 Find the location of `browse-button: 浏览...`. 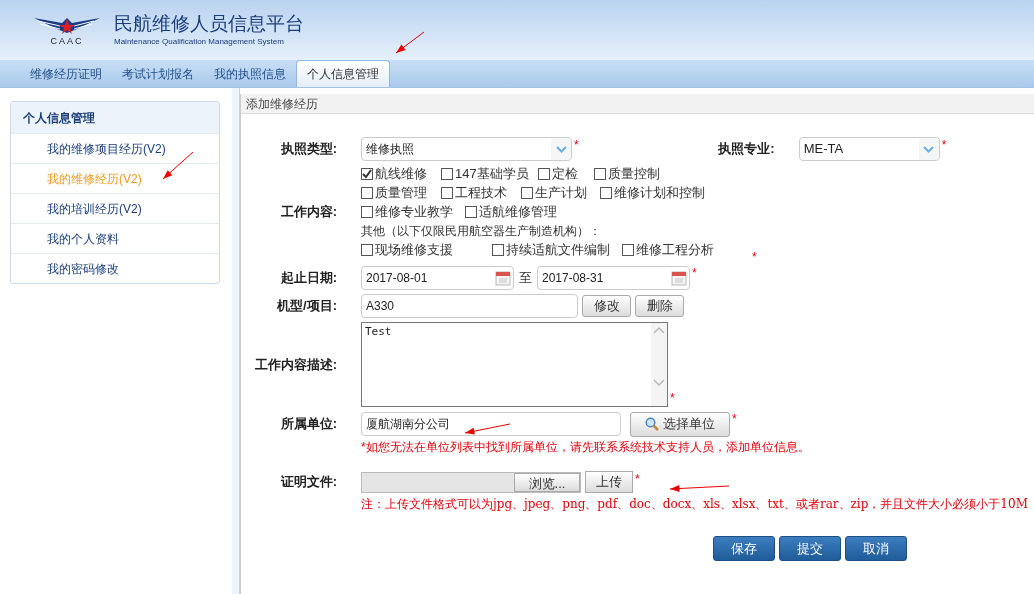

browse-button: 浏览... is located at coordinates (547, 482).